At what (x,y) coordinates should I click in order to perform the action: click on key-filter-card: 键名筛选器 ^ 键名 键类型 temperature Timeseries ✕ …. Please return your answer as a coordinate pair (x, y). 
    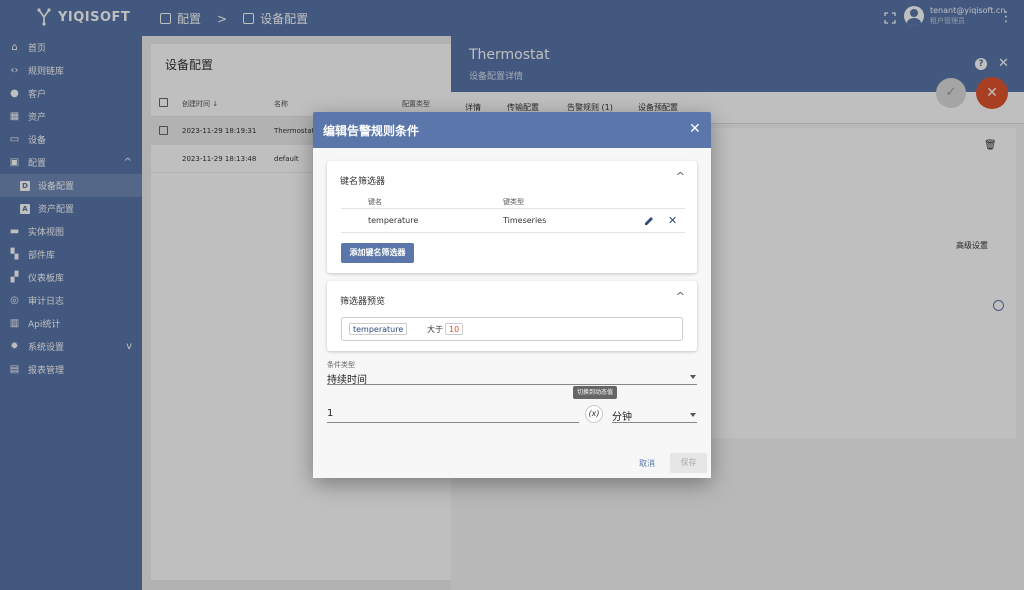
    Looking at the image, I should click on (512, 217).